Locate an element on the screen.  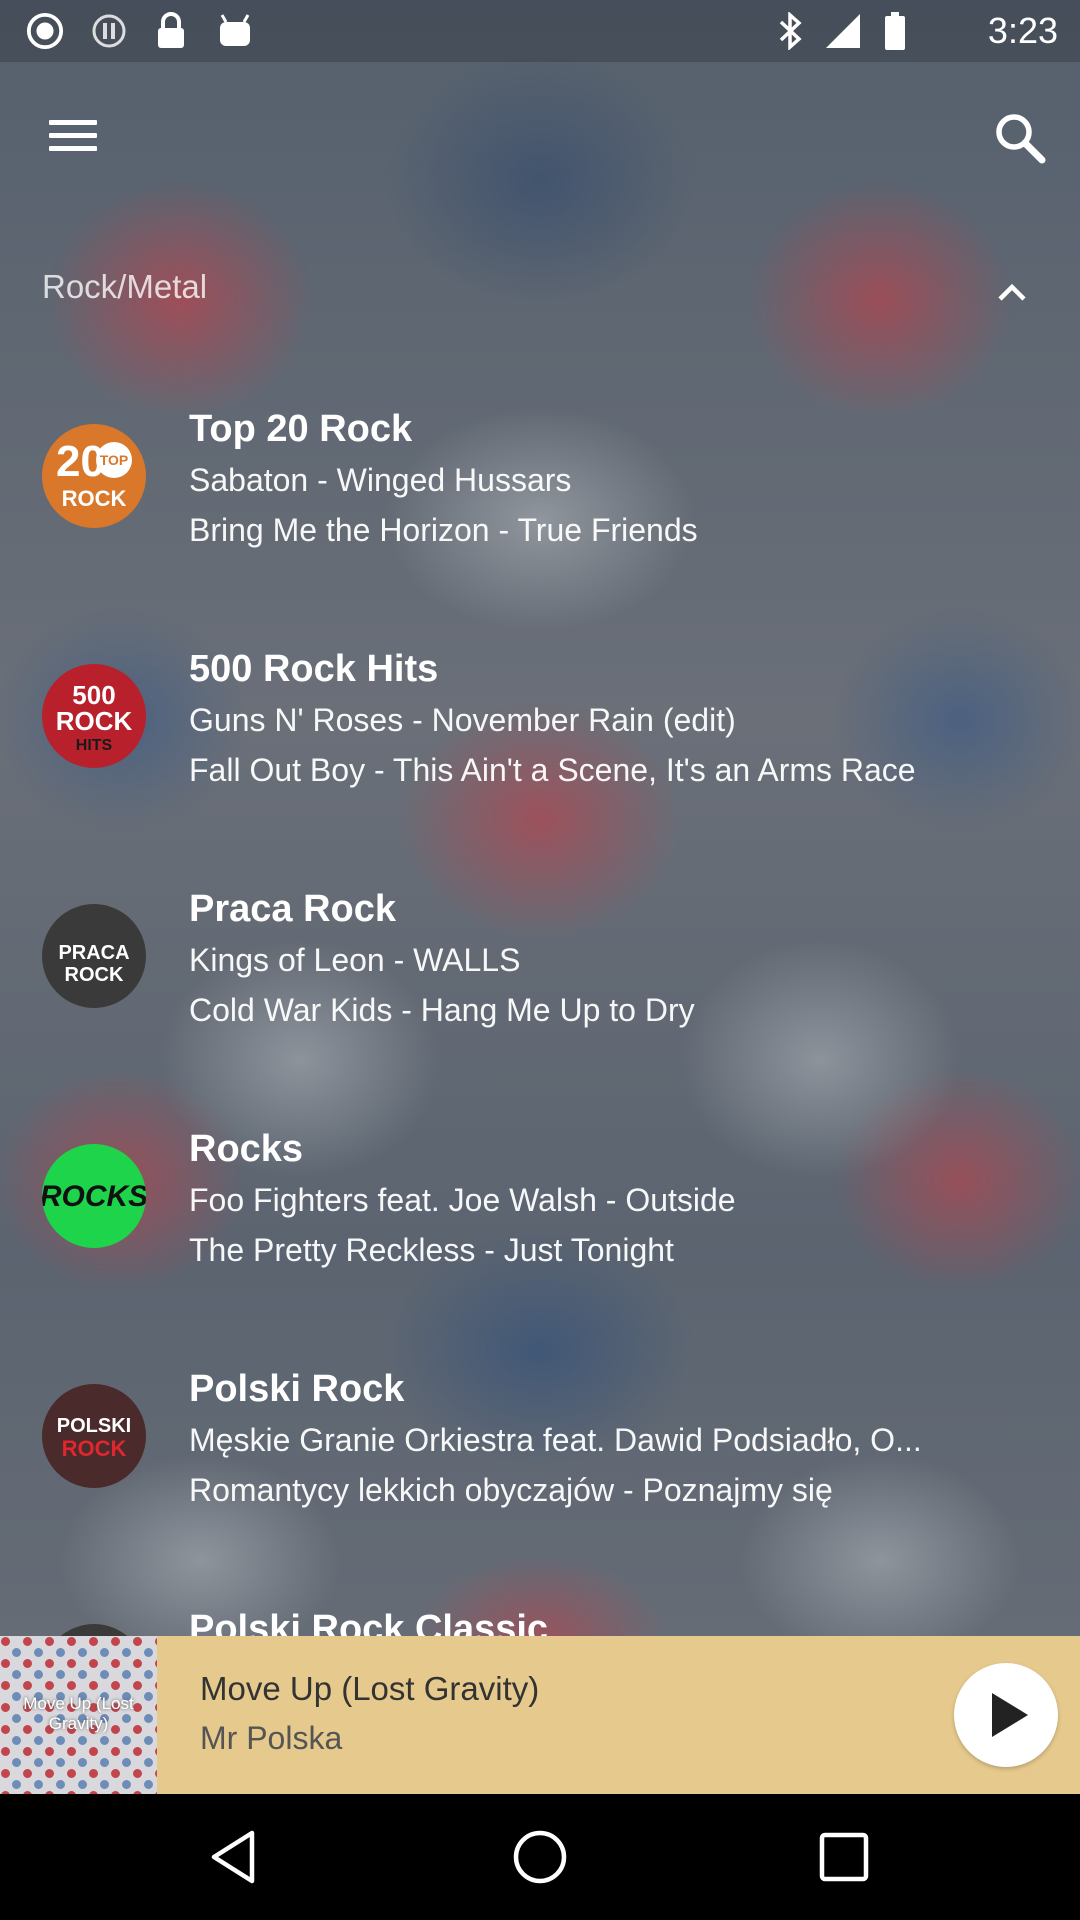
search-button is located at coordinates (1020, 138).